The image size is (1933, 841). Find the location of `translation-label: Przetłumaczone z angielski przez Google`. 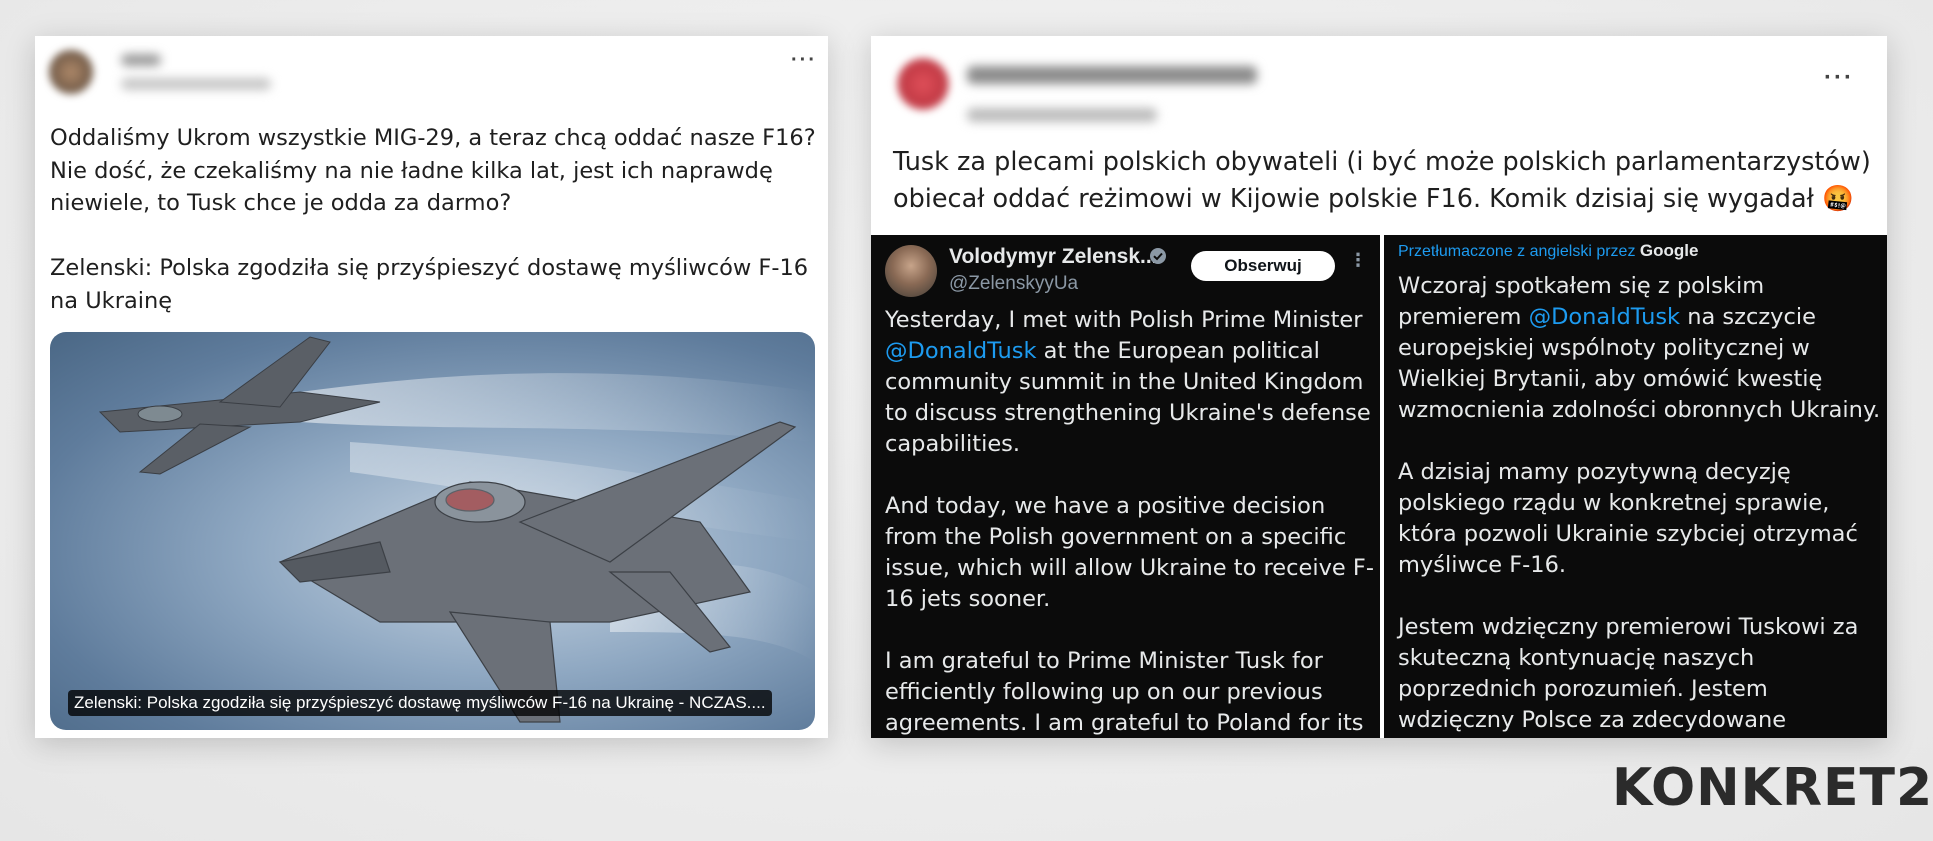

translation-label: Przetłumaczone z angielski przez Google is located at coordinates (1548, 251).